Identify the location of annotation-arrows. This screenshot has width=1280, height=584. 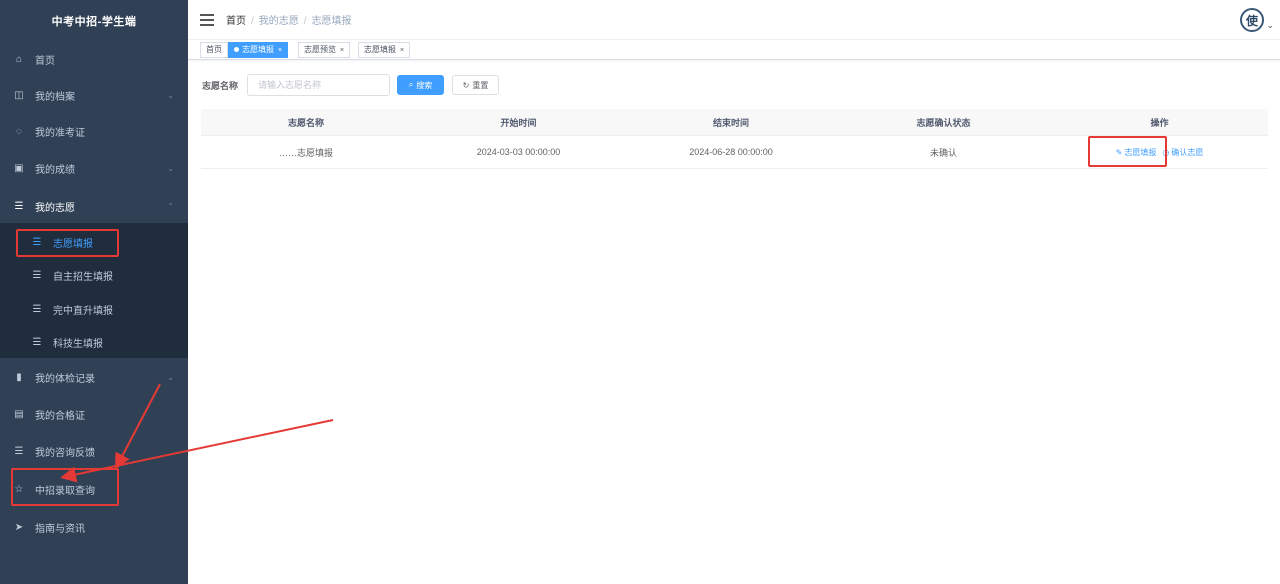
(197, 433).